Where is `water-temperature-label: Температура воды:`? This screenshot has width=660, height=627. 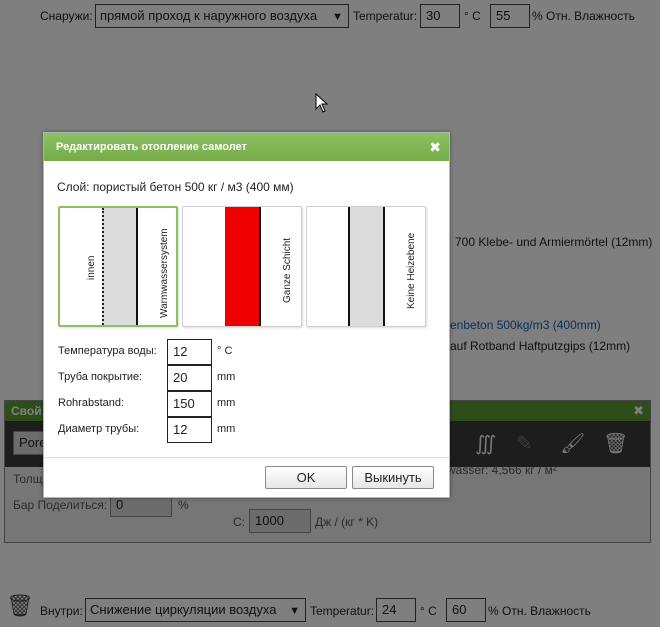 water-temperature-label: Температура воды: is located at coordinates (107, 351).